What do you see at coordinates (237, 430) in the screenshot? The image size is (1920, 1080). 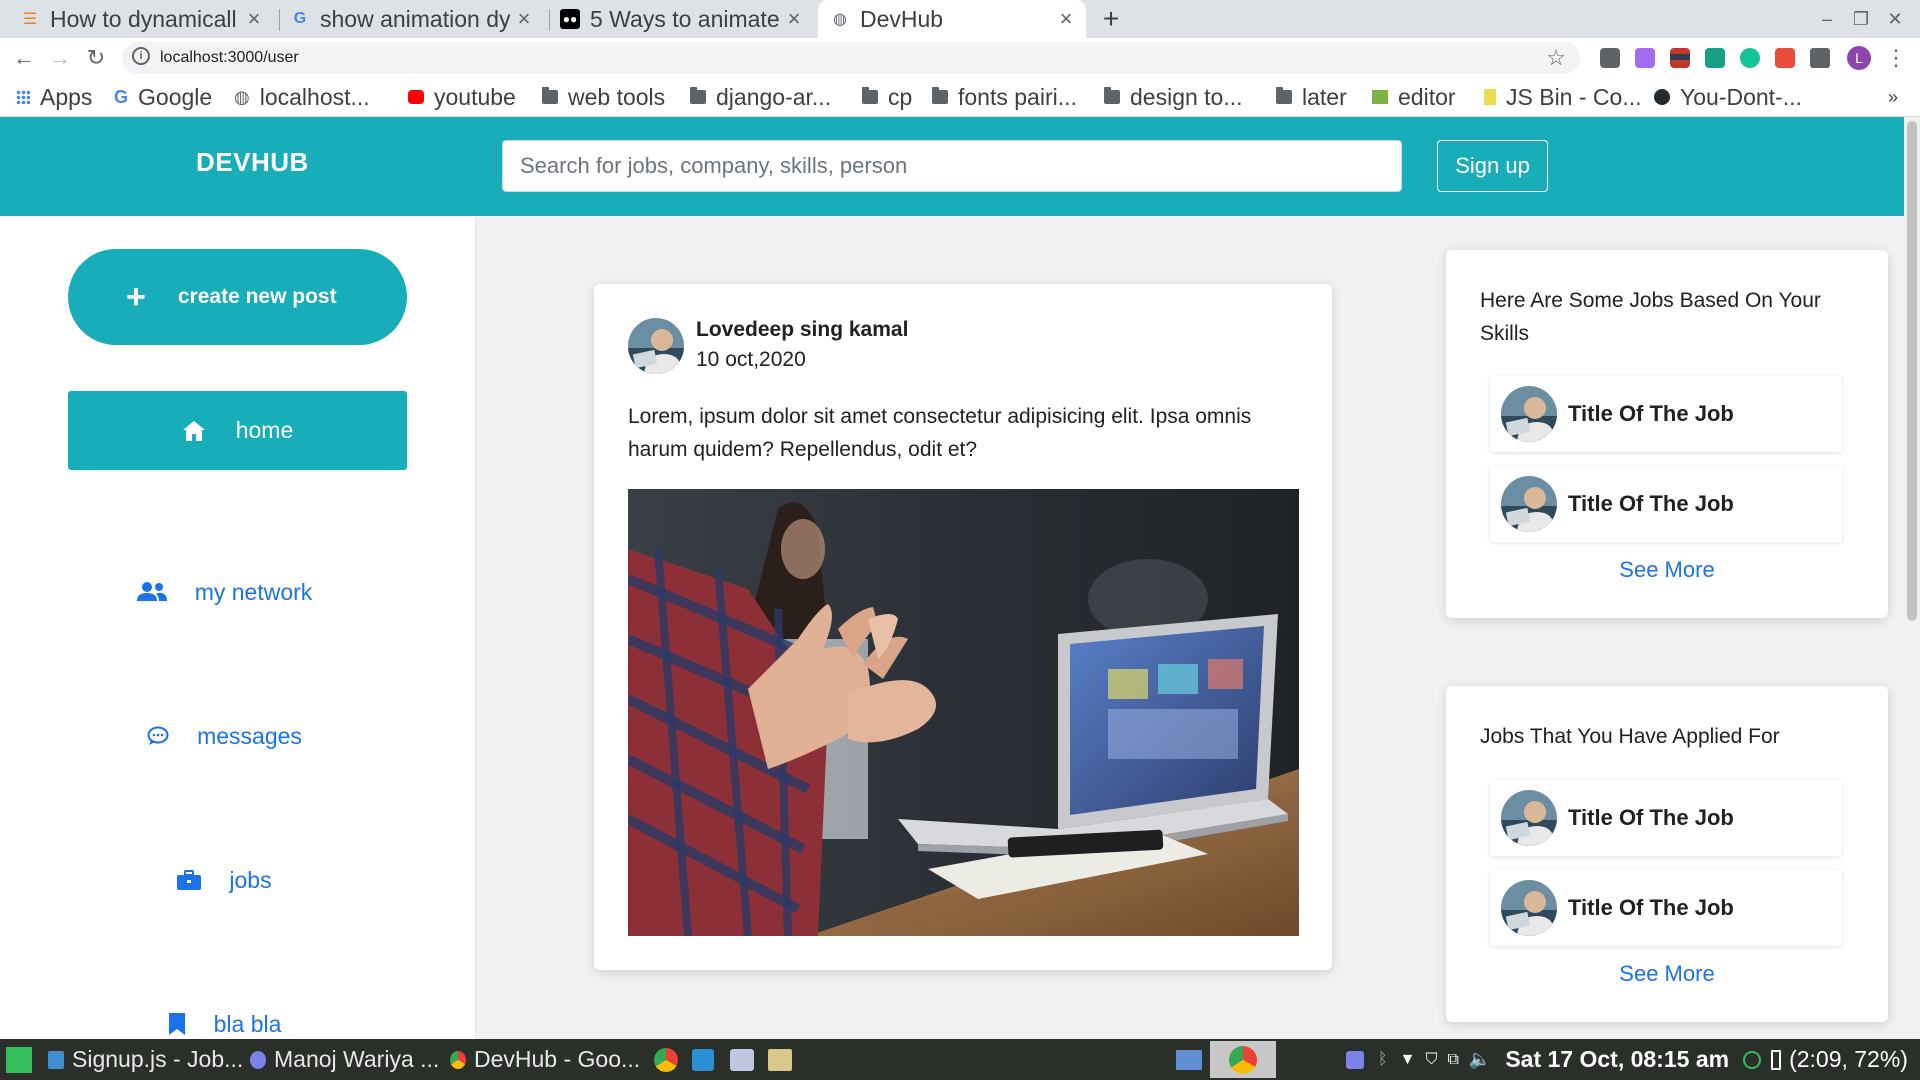 I see `sidebar-item-home: home` at bounding box center [237, 430].